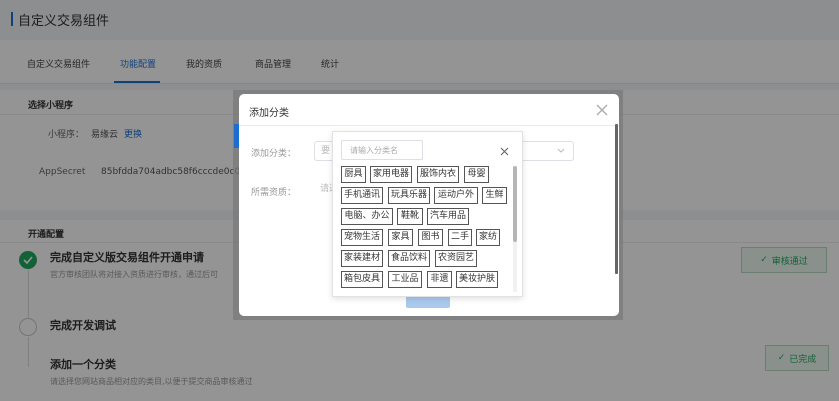  Describe the element at coordinates (515, 204) in the screenshot. I see `dropdown-scroll-thumb` at that location.